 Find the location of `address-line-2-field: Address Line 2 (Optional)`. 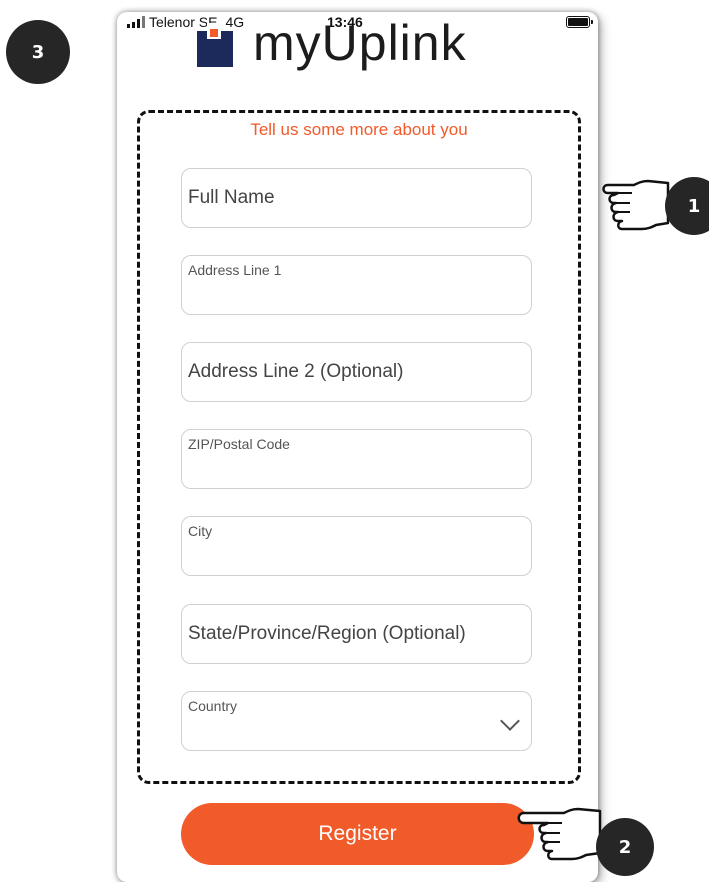

address-line-2-field: Address Line 2 (Optional) is located at coordinates (356, 372).